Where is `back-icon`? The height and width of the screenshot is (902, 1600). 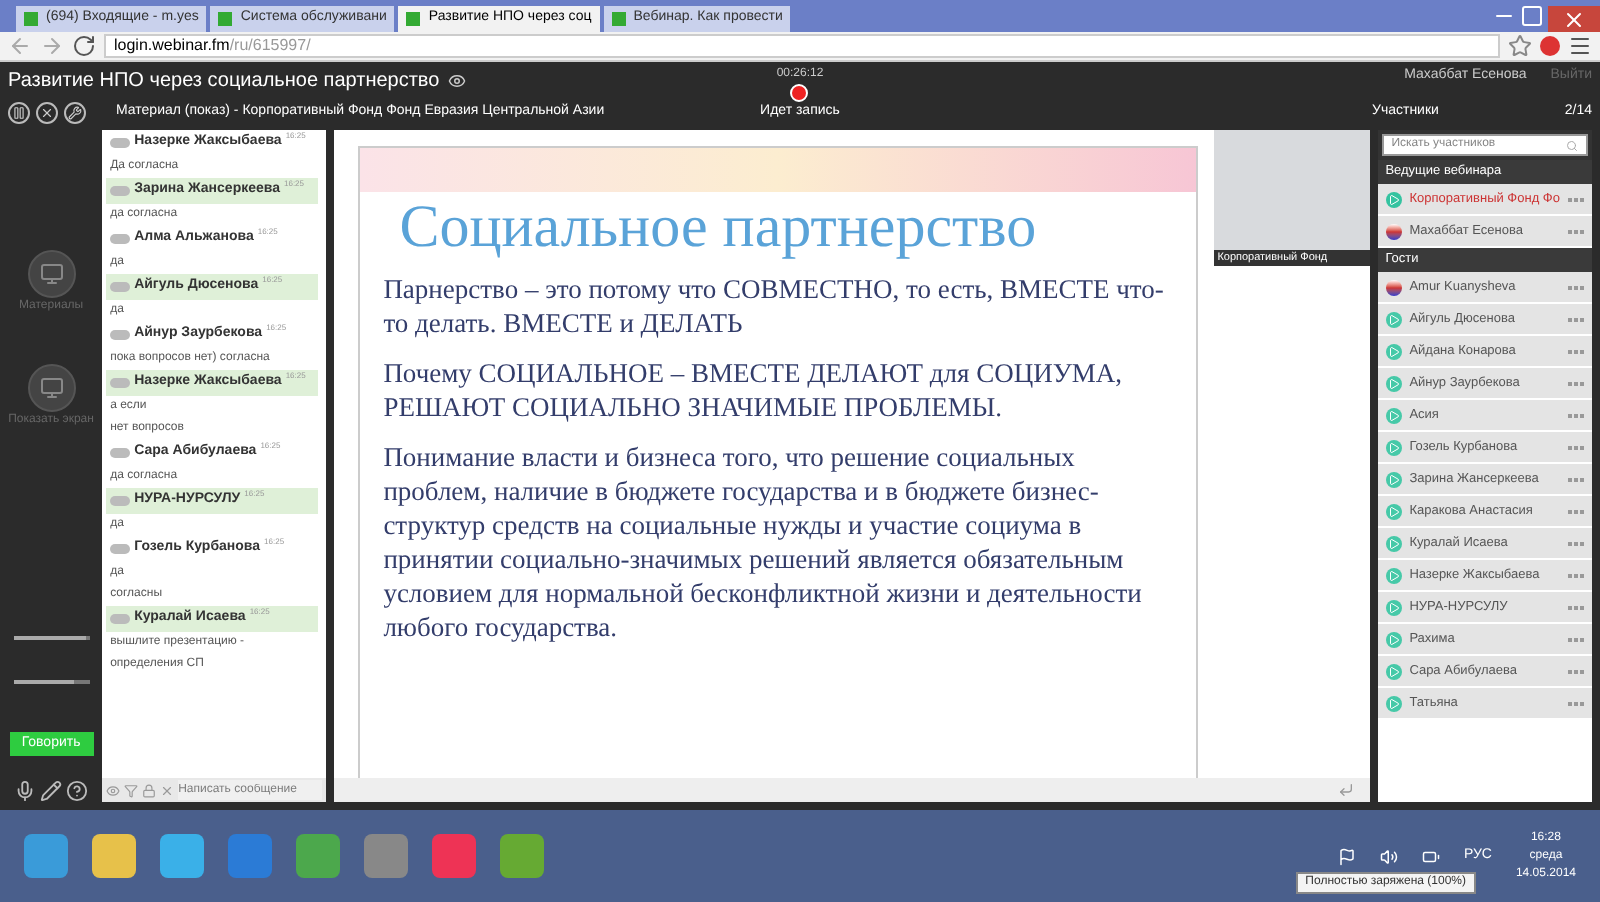 back-icon is located at coordinates (20, 46).